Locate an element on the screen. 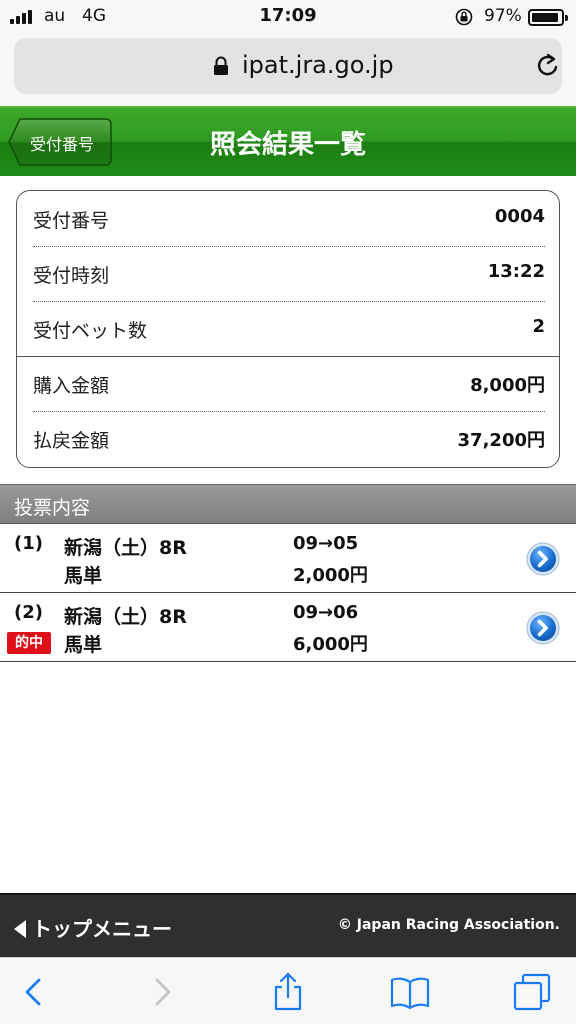 This screenshot has height=1024, width=576. url-text: ipat.jra.go.jp is located at coordinates (318, 65).